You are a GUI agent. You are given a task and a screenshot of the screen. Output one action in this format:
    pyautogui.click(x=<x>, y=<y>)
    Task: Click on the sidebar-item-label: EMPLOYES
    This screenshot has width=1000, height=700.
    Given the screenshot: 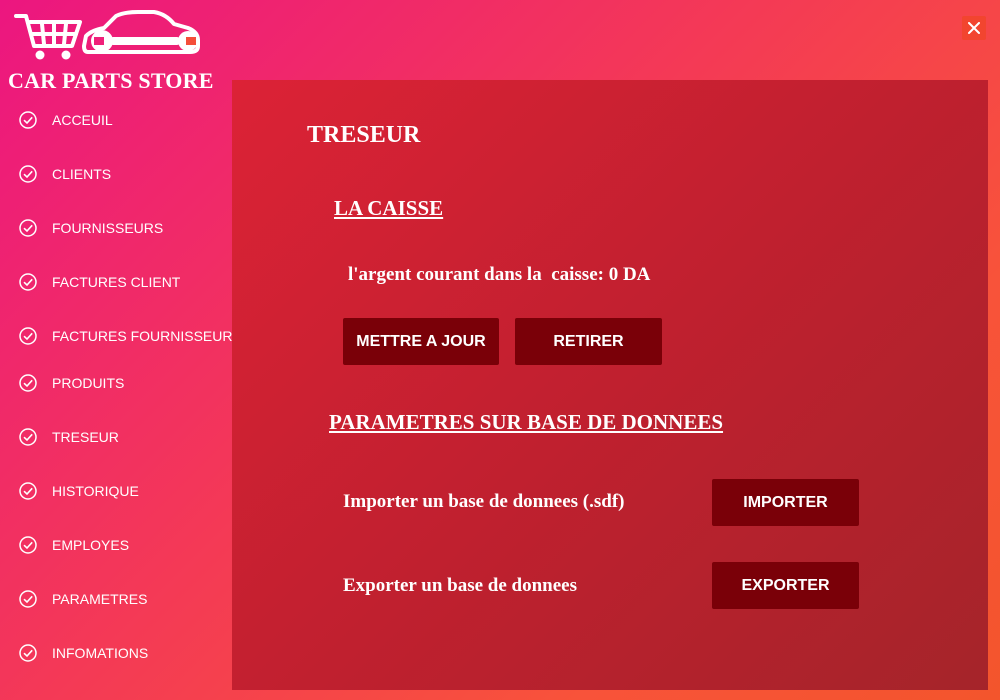 What is the action you would take?
    pyautogui.click(x=91, y=545)
    